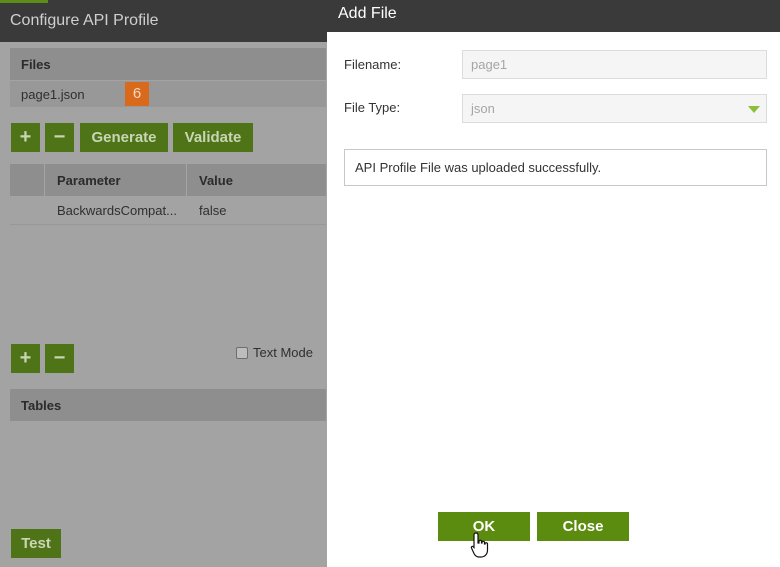 The width and height of the screenshot is (780, 567). Describe the element at coordinates (25, 358) in the screenshot. I see `add-parameter-button: +` at that location.